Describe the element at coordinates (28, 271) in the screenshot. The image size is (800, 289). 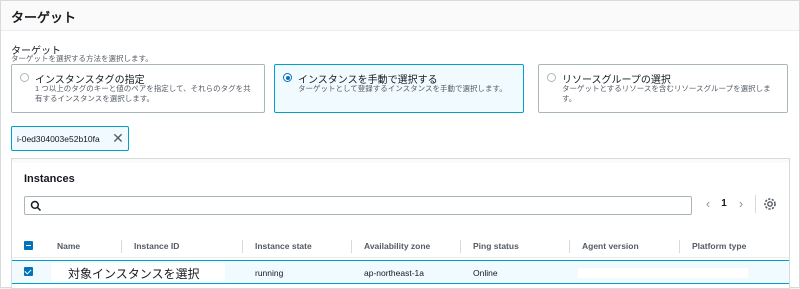
I see `row-checkbox` at that location.